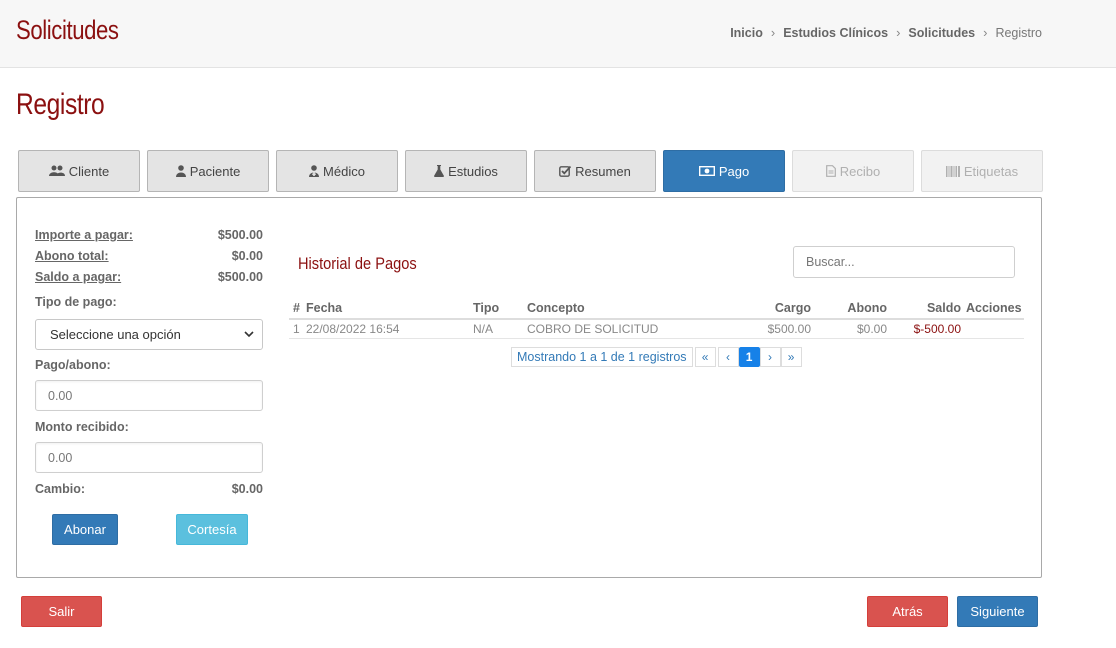 The height and width of the screenshot is (648, 1116). Describe the element at coordinates (952, 171) in the screenshot. I see `barcode-icon` at that location.